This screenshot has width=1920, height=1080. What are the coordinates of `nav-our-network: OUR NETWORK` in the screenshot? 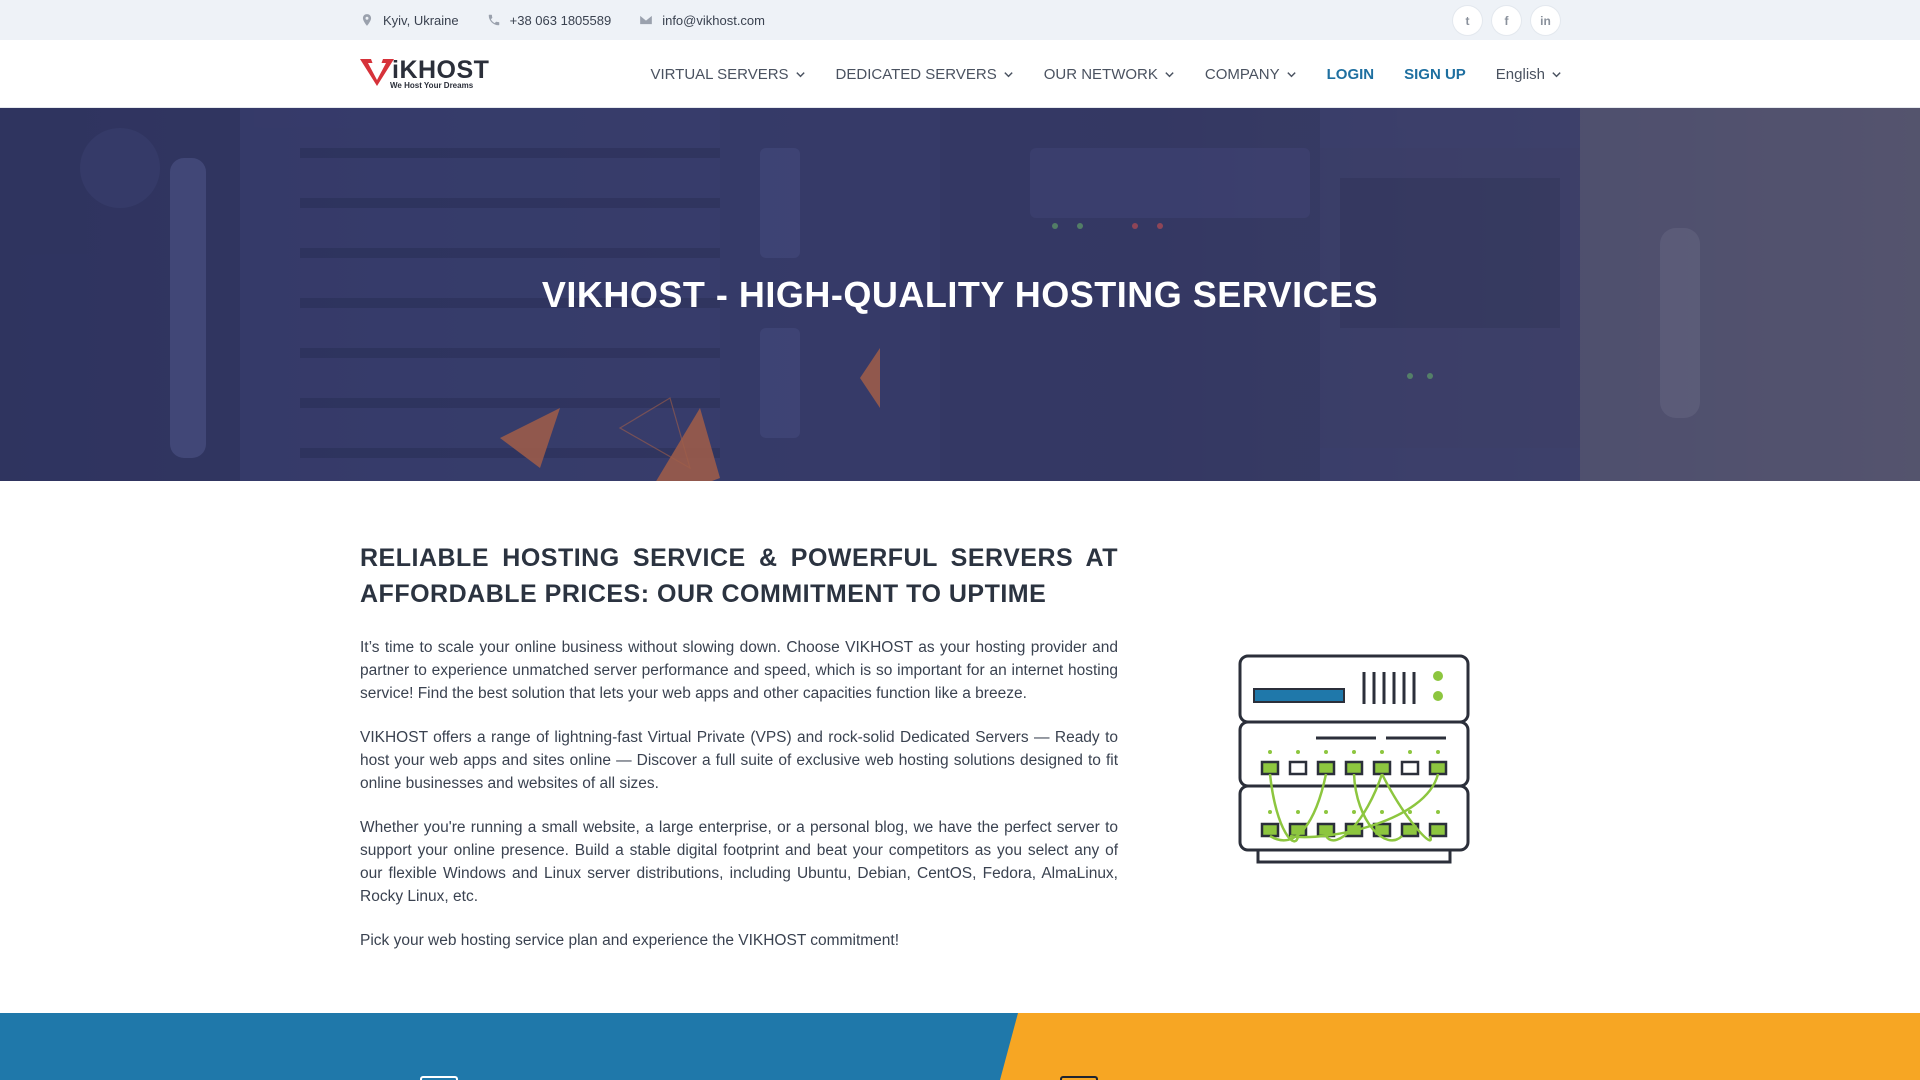 It's located at (1109, 74).